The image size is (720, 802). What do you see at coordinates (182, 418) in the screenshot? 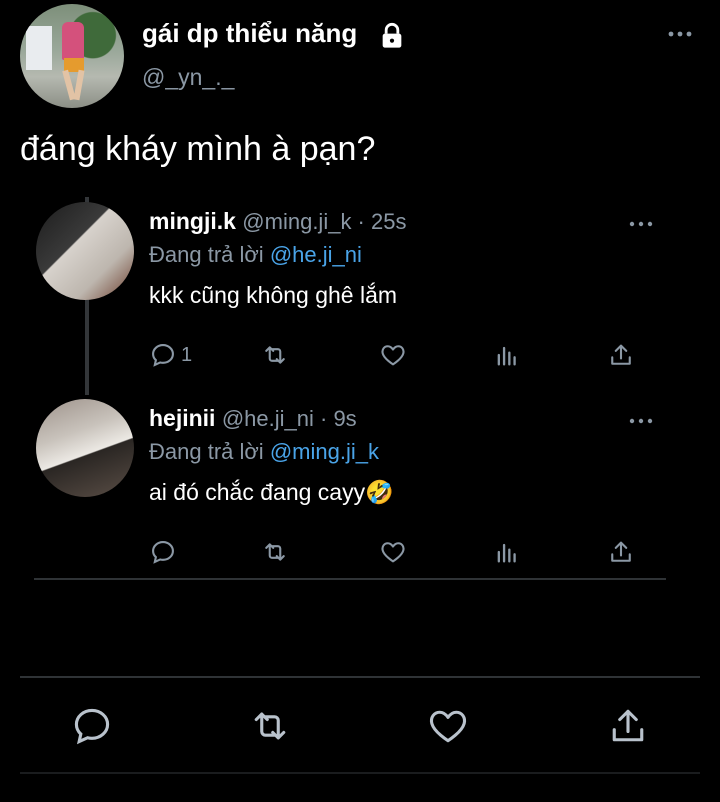
I see `reply-author-name: hejinii` at bounding box center [182, 418].